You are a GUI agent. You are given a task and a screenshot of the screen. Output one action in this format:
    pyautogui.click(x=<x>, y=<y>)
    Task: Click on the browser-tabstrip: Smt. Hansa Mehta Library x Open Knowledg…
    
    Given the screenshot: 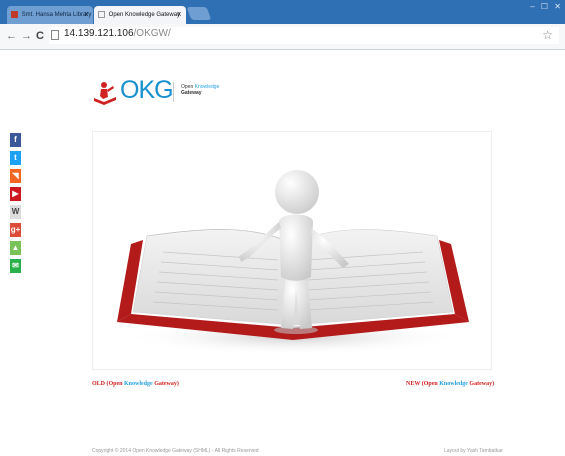 What is the action you would take?
    pyautogui.click(x=282, y=12)
    